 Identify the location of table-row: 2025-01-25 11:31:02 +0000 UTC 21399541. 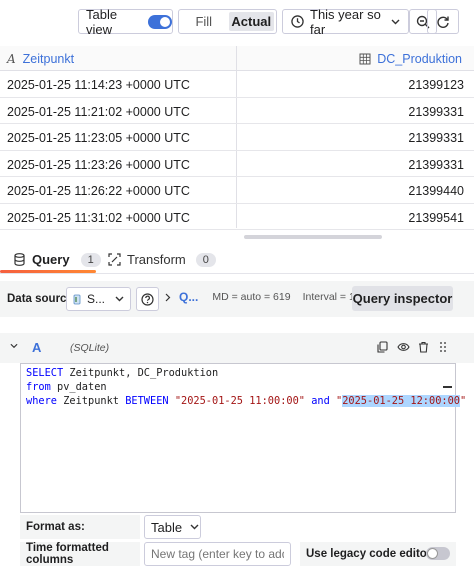
(237, 217).